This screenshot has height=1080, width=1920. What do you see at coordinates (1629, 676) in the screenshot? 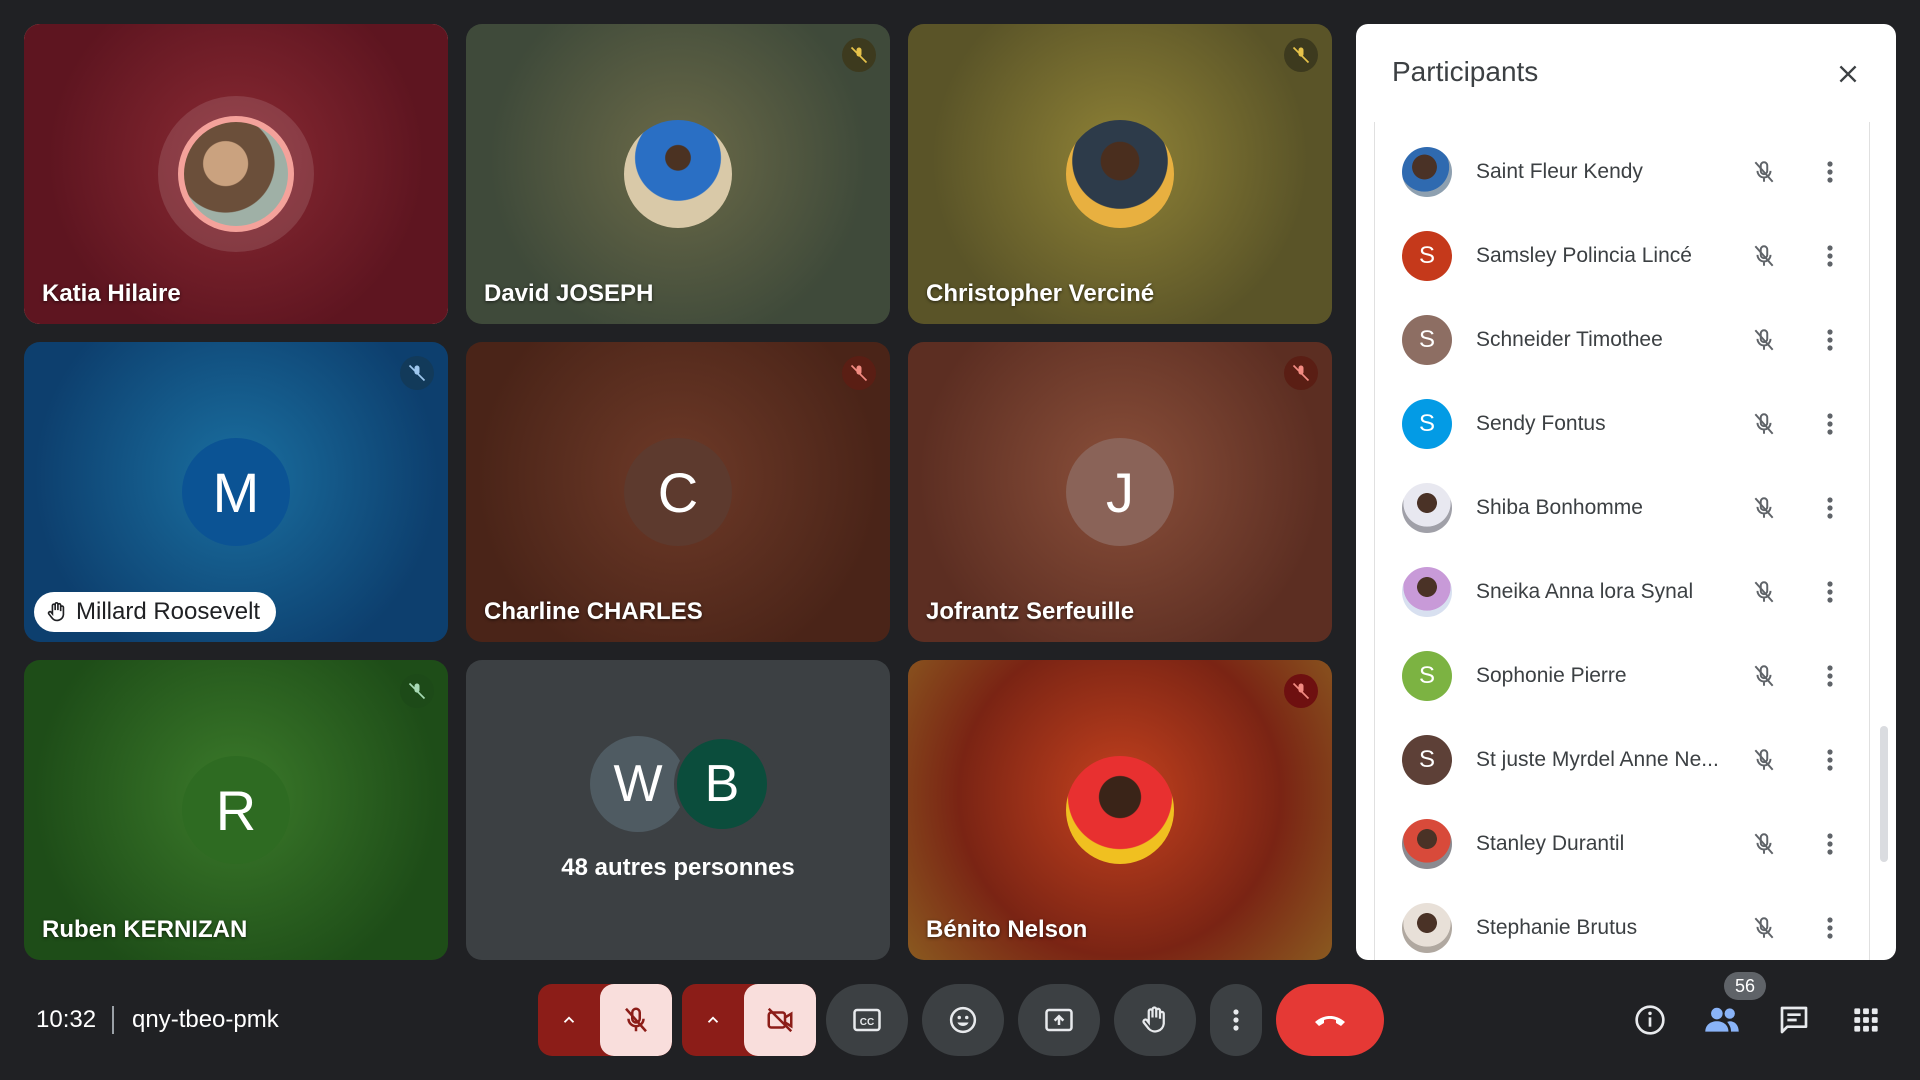
I see `participant-row: S Sophonie Pierre` at bounding box center [1629, 676].